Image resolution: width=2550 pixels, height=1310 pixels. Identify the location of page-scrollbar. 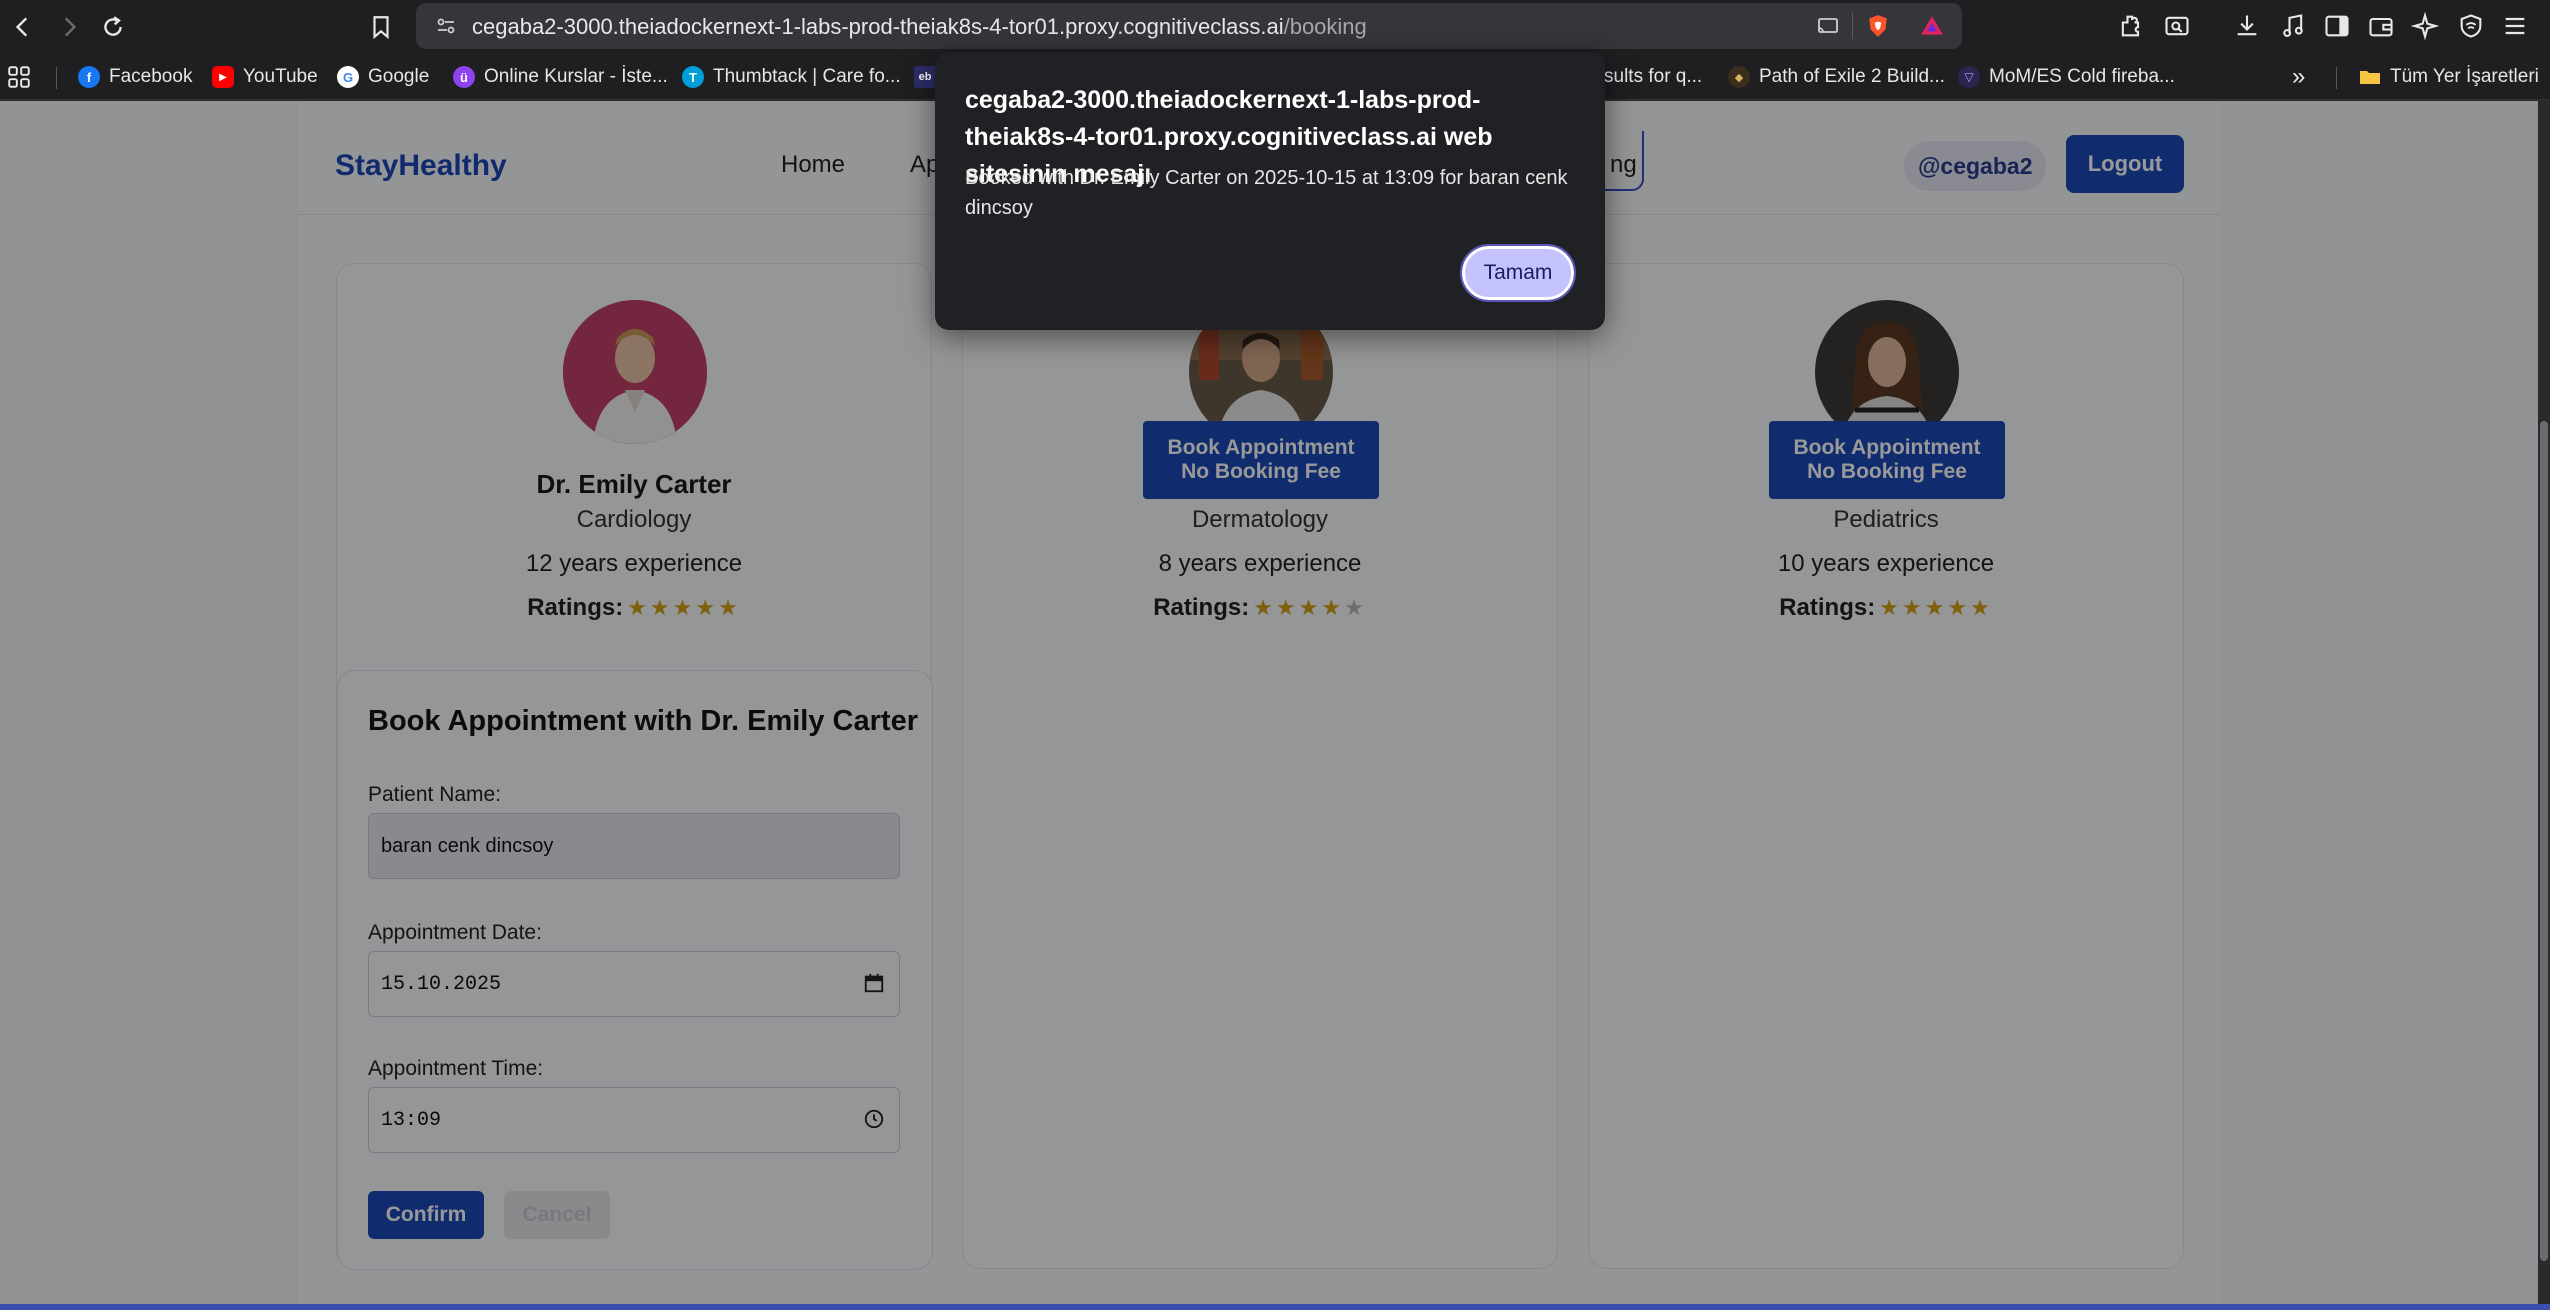
(2544, 702).